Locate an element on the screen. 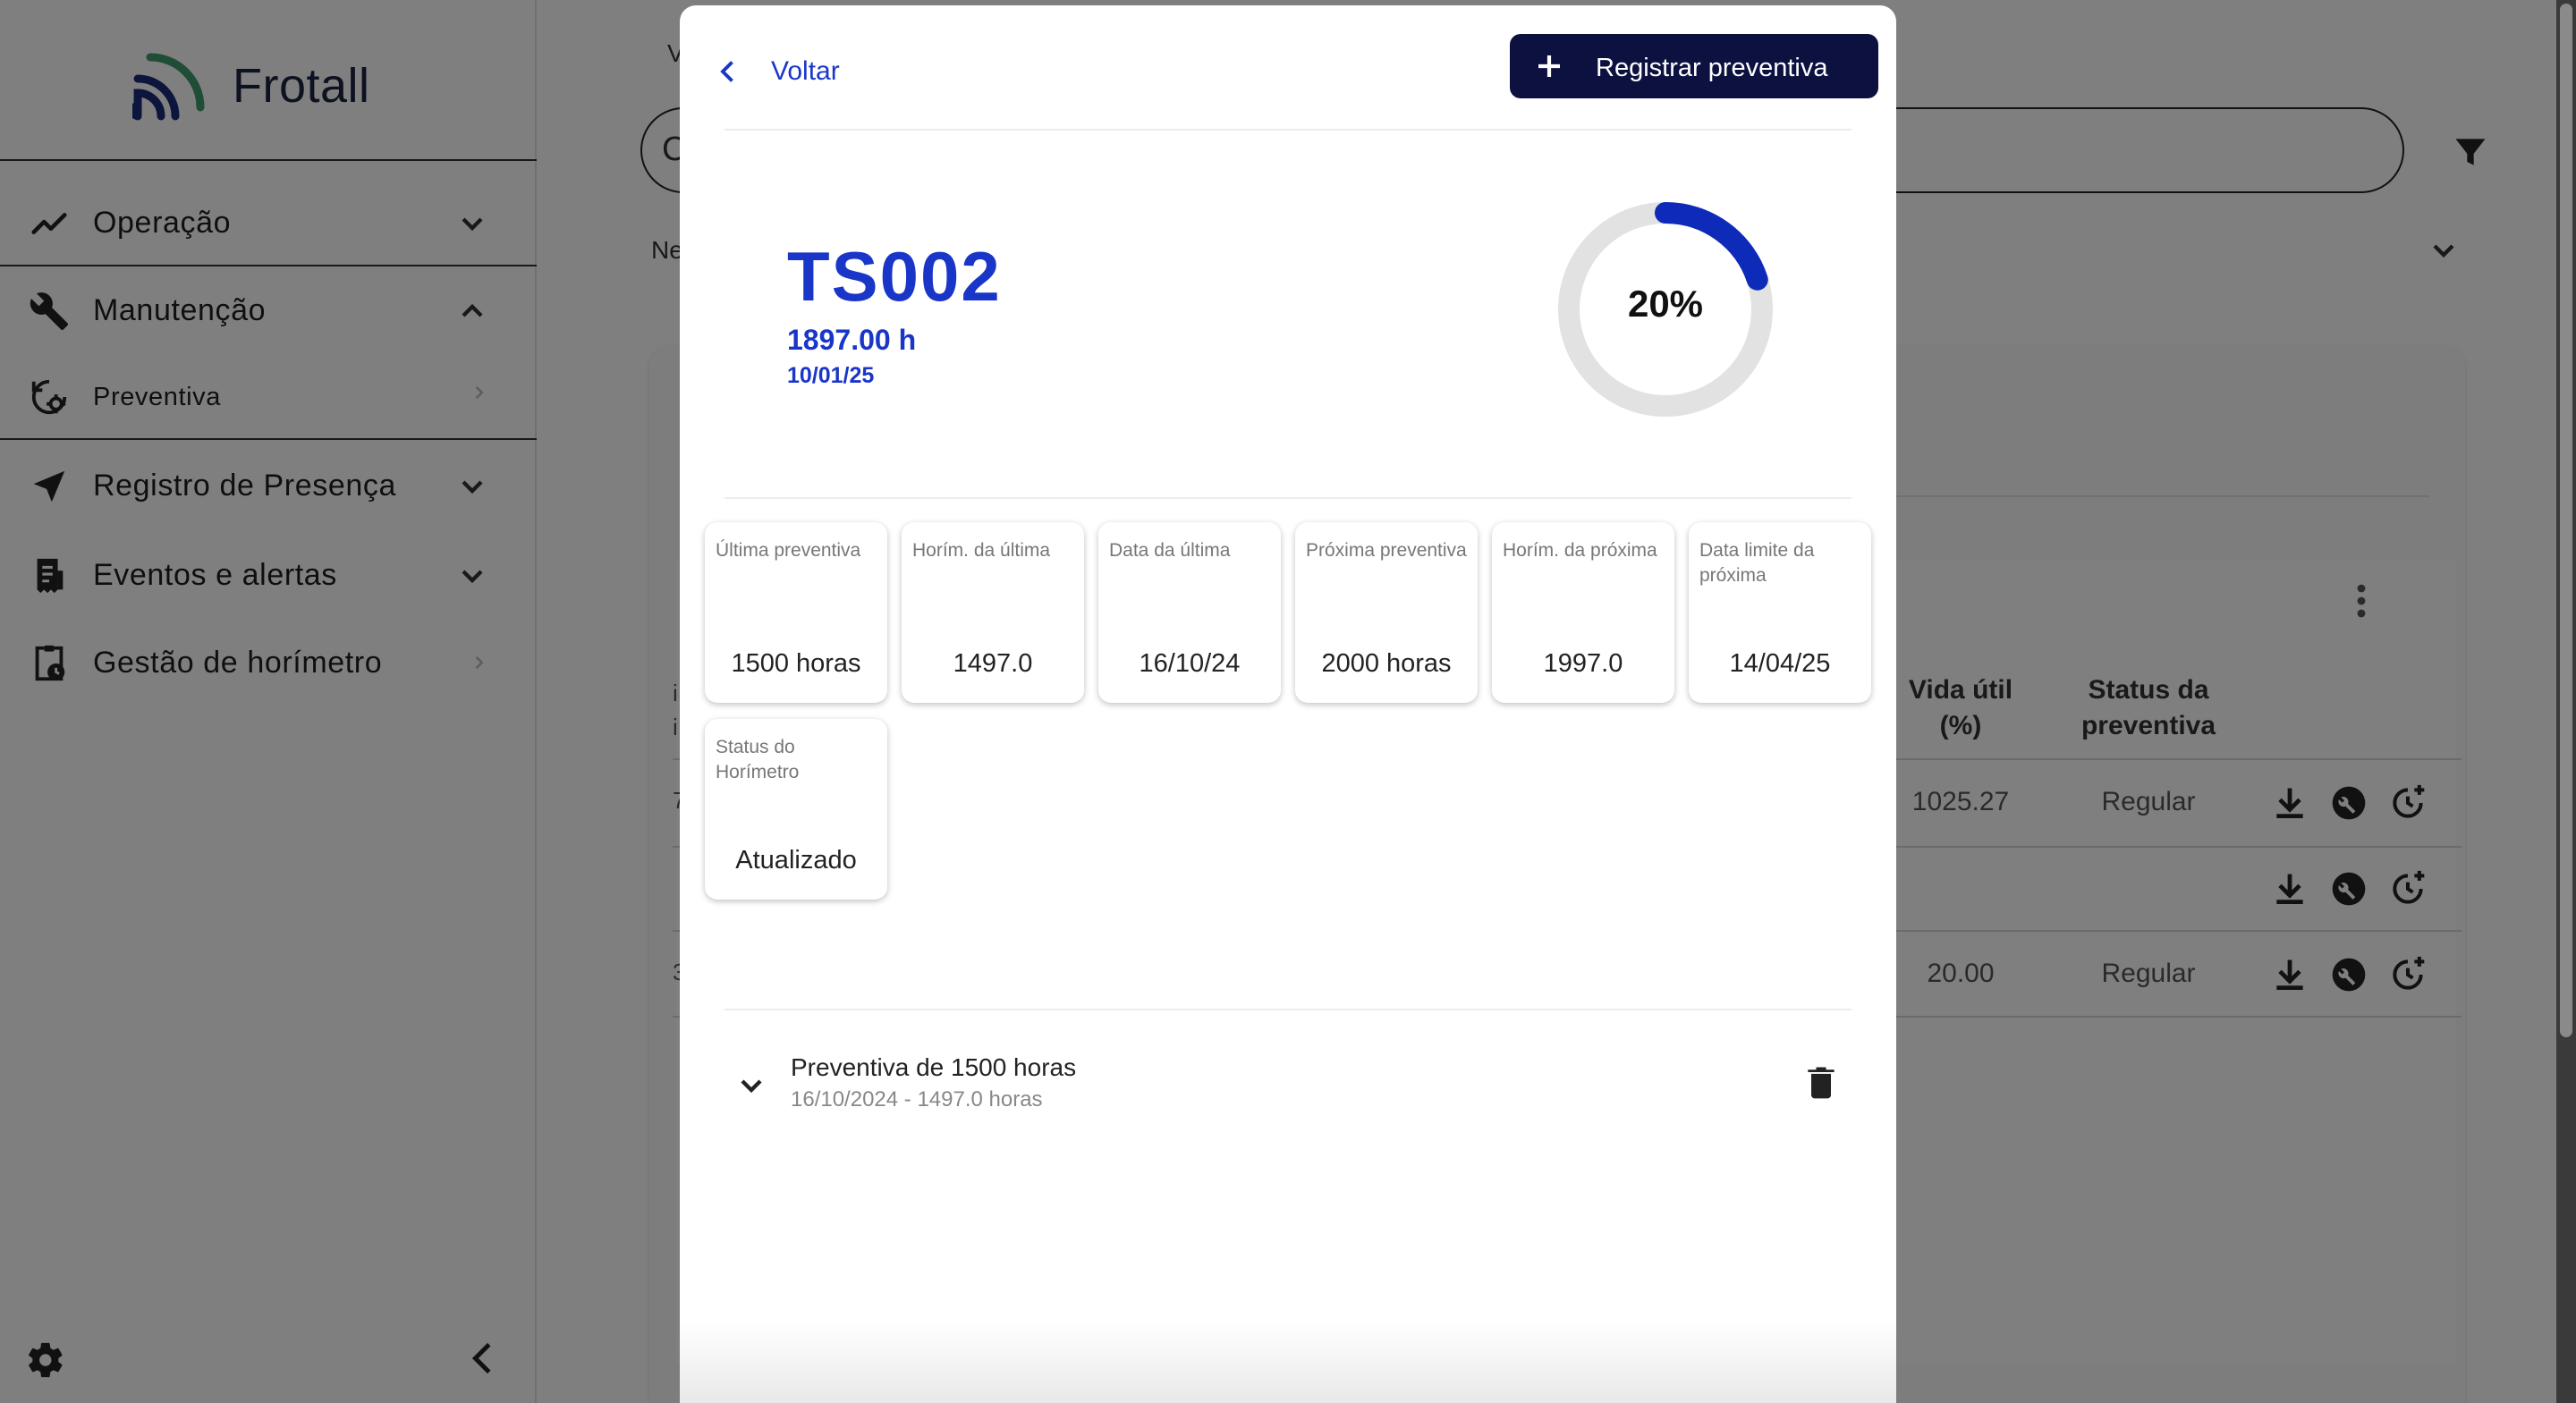 This screenshot has height=1403, width=2576. stat-title: Horím. da última is located at coordinates (981, 550).